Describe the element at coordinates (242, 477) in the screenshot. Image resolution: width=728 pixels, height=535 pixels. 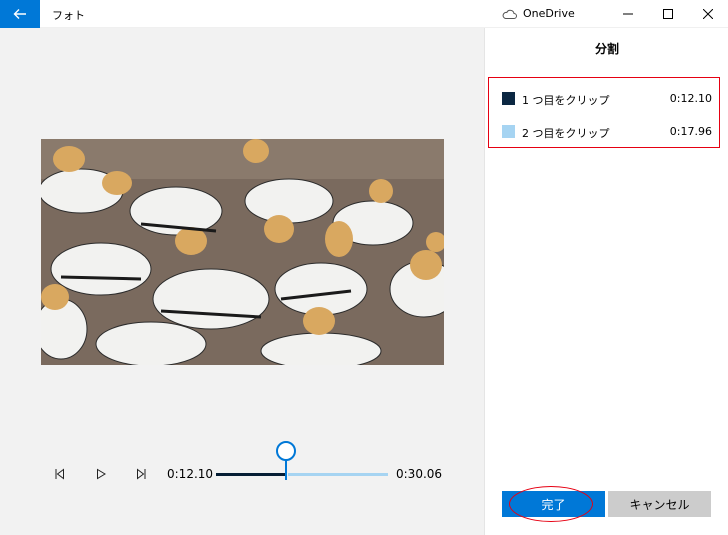
I see `playback-controls: 0:12.10 0:30.06` at that location.